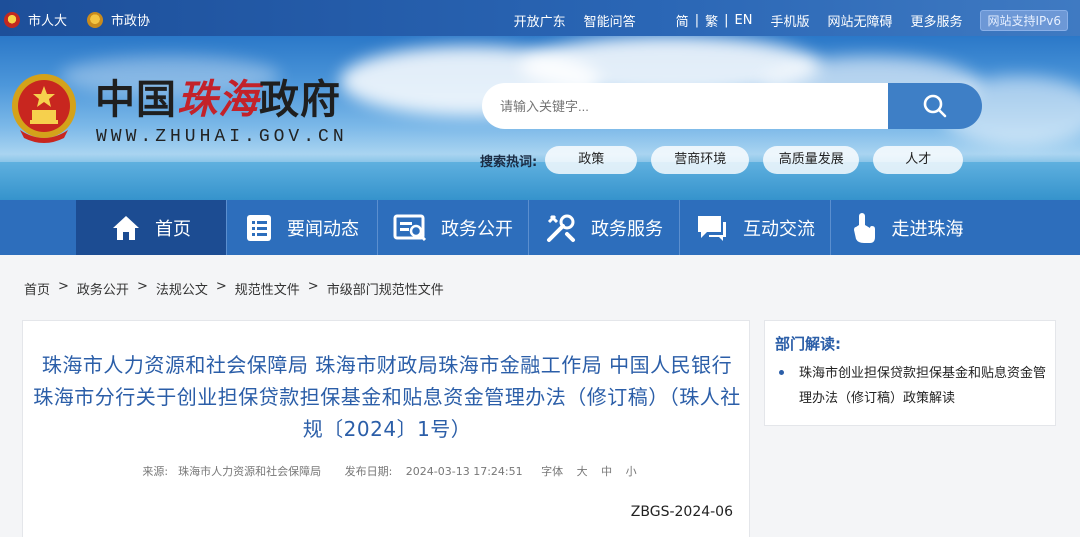  I want to click on nav-services: 政务服务, so click(604, 227).